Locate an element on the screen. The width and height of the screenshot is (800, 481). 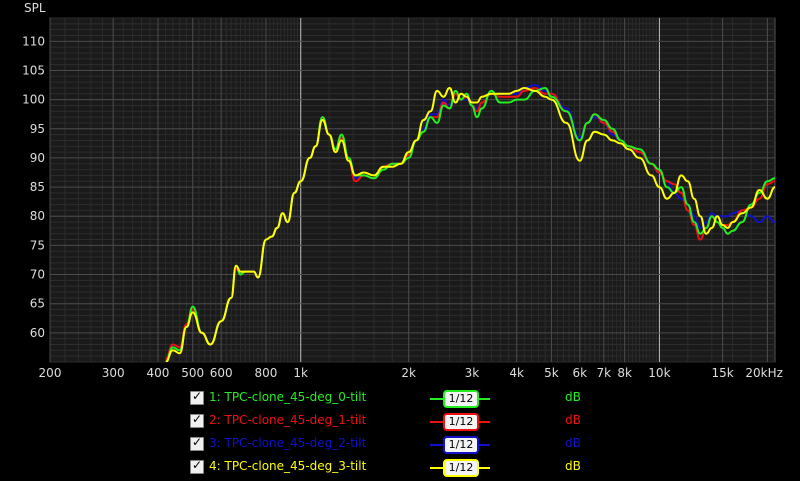
series-1-label: 1: TPC-clone_45-deg_0-tilt is located at coordinates (288, 397).